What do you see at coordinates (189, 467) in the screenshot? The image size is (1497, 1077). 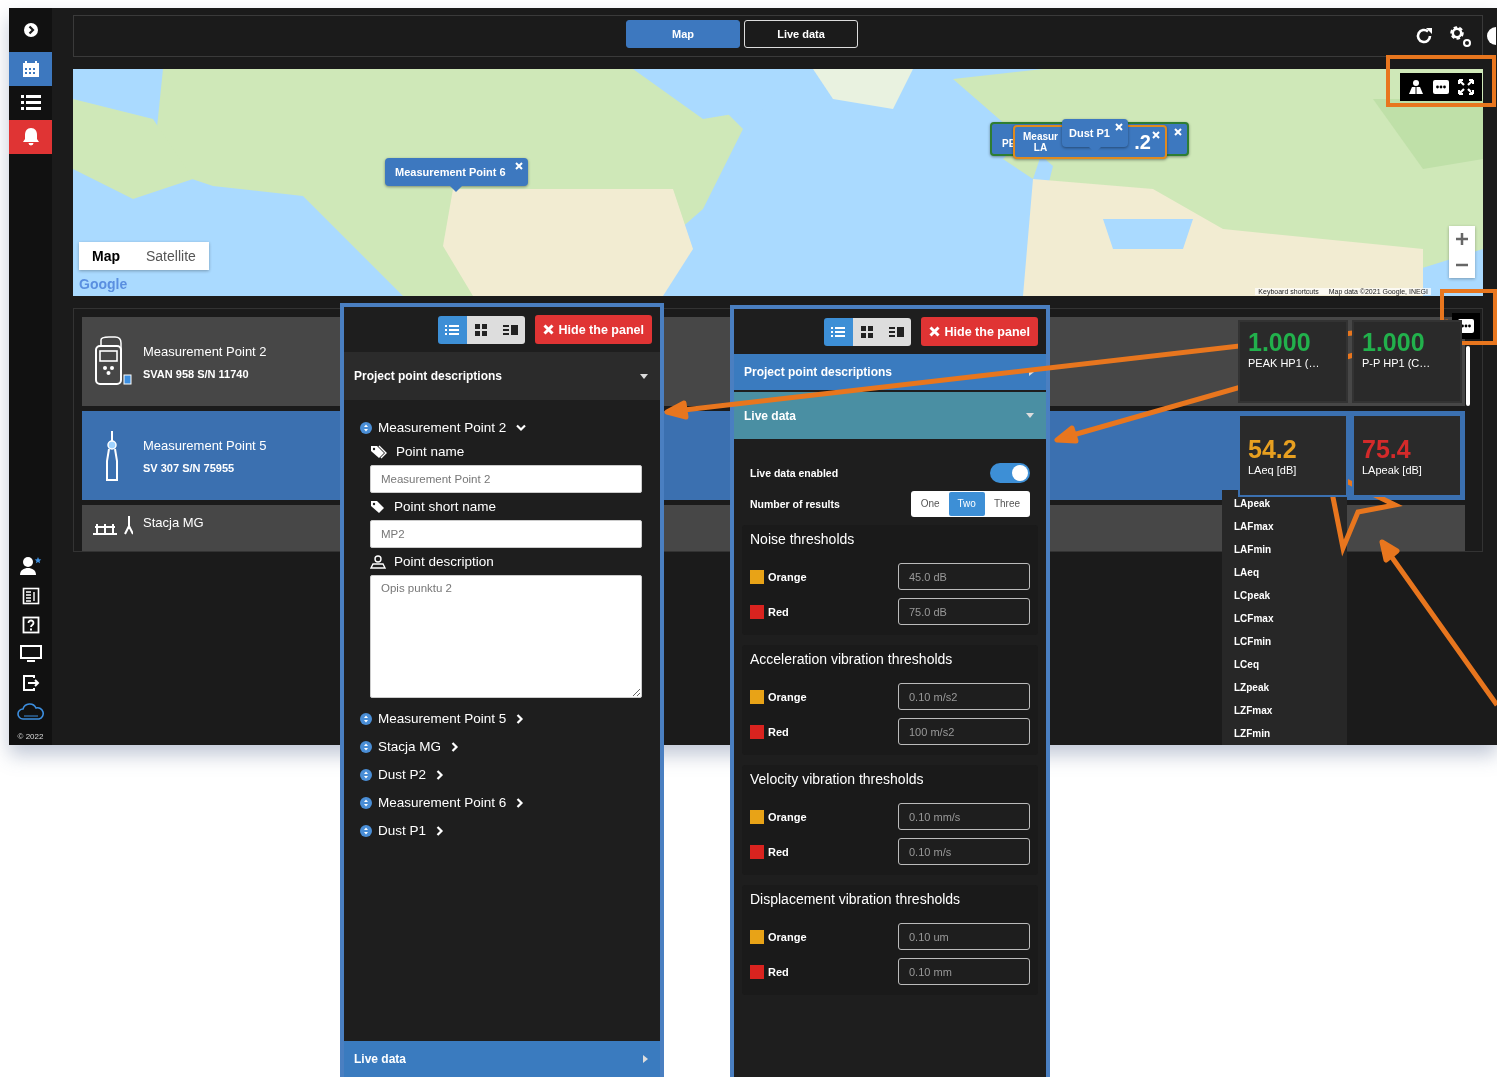 I see `device-name: SV 307 S/N 75955` at bounding box center [189, 467].